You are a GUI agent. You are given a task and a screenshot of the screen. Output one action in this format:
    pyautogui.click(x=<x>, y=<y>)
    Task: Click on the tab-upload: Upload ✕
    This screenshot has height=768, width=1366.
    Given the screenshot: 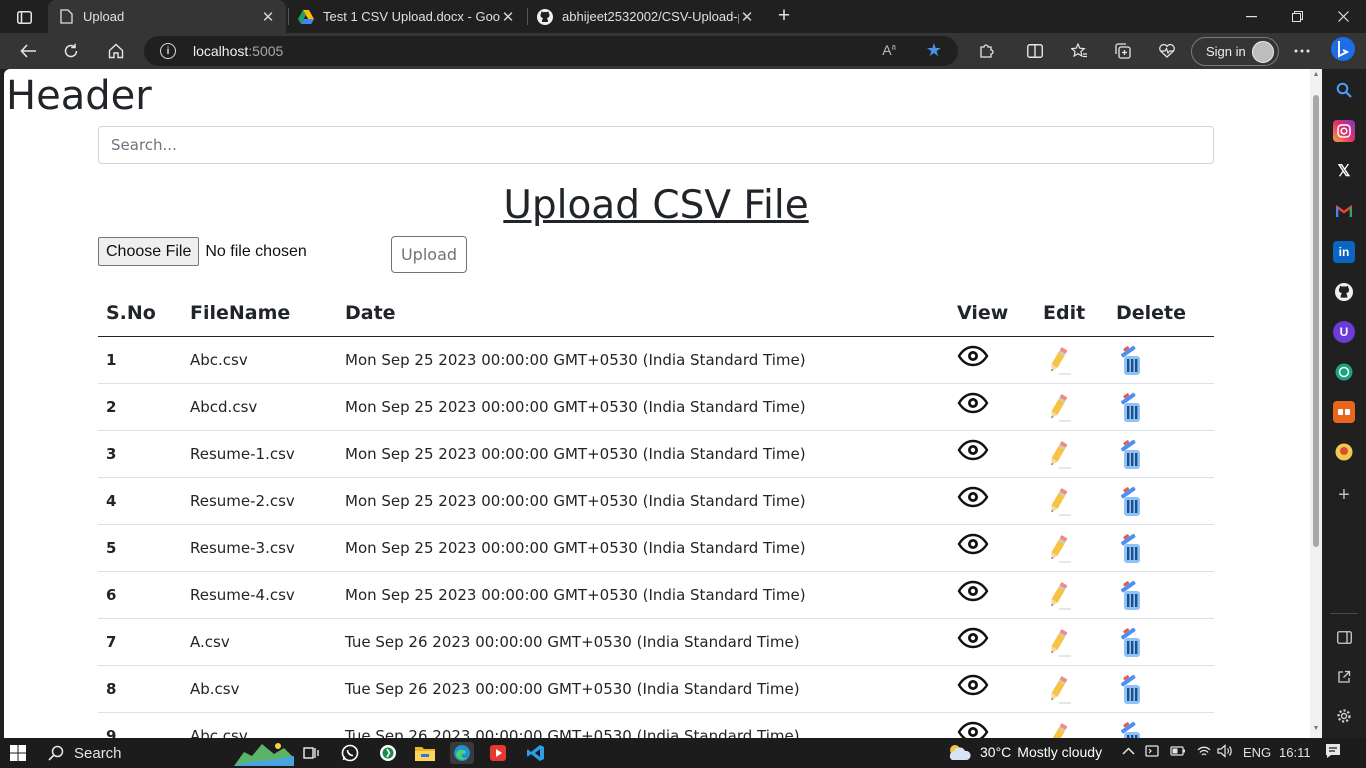 What is the action you would take?
    pyautogui.click(x=167, y=16)
    